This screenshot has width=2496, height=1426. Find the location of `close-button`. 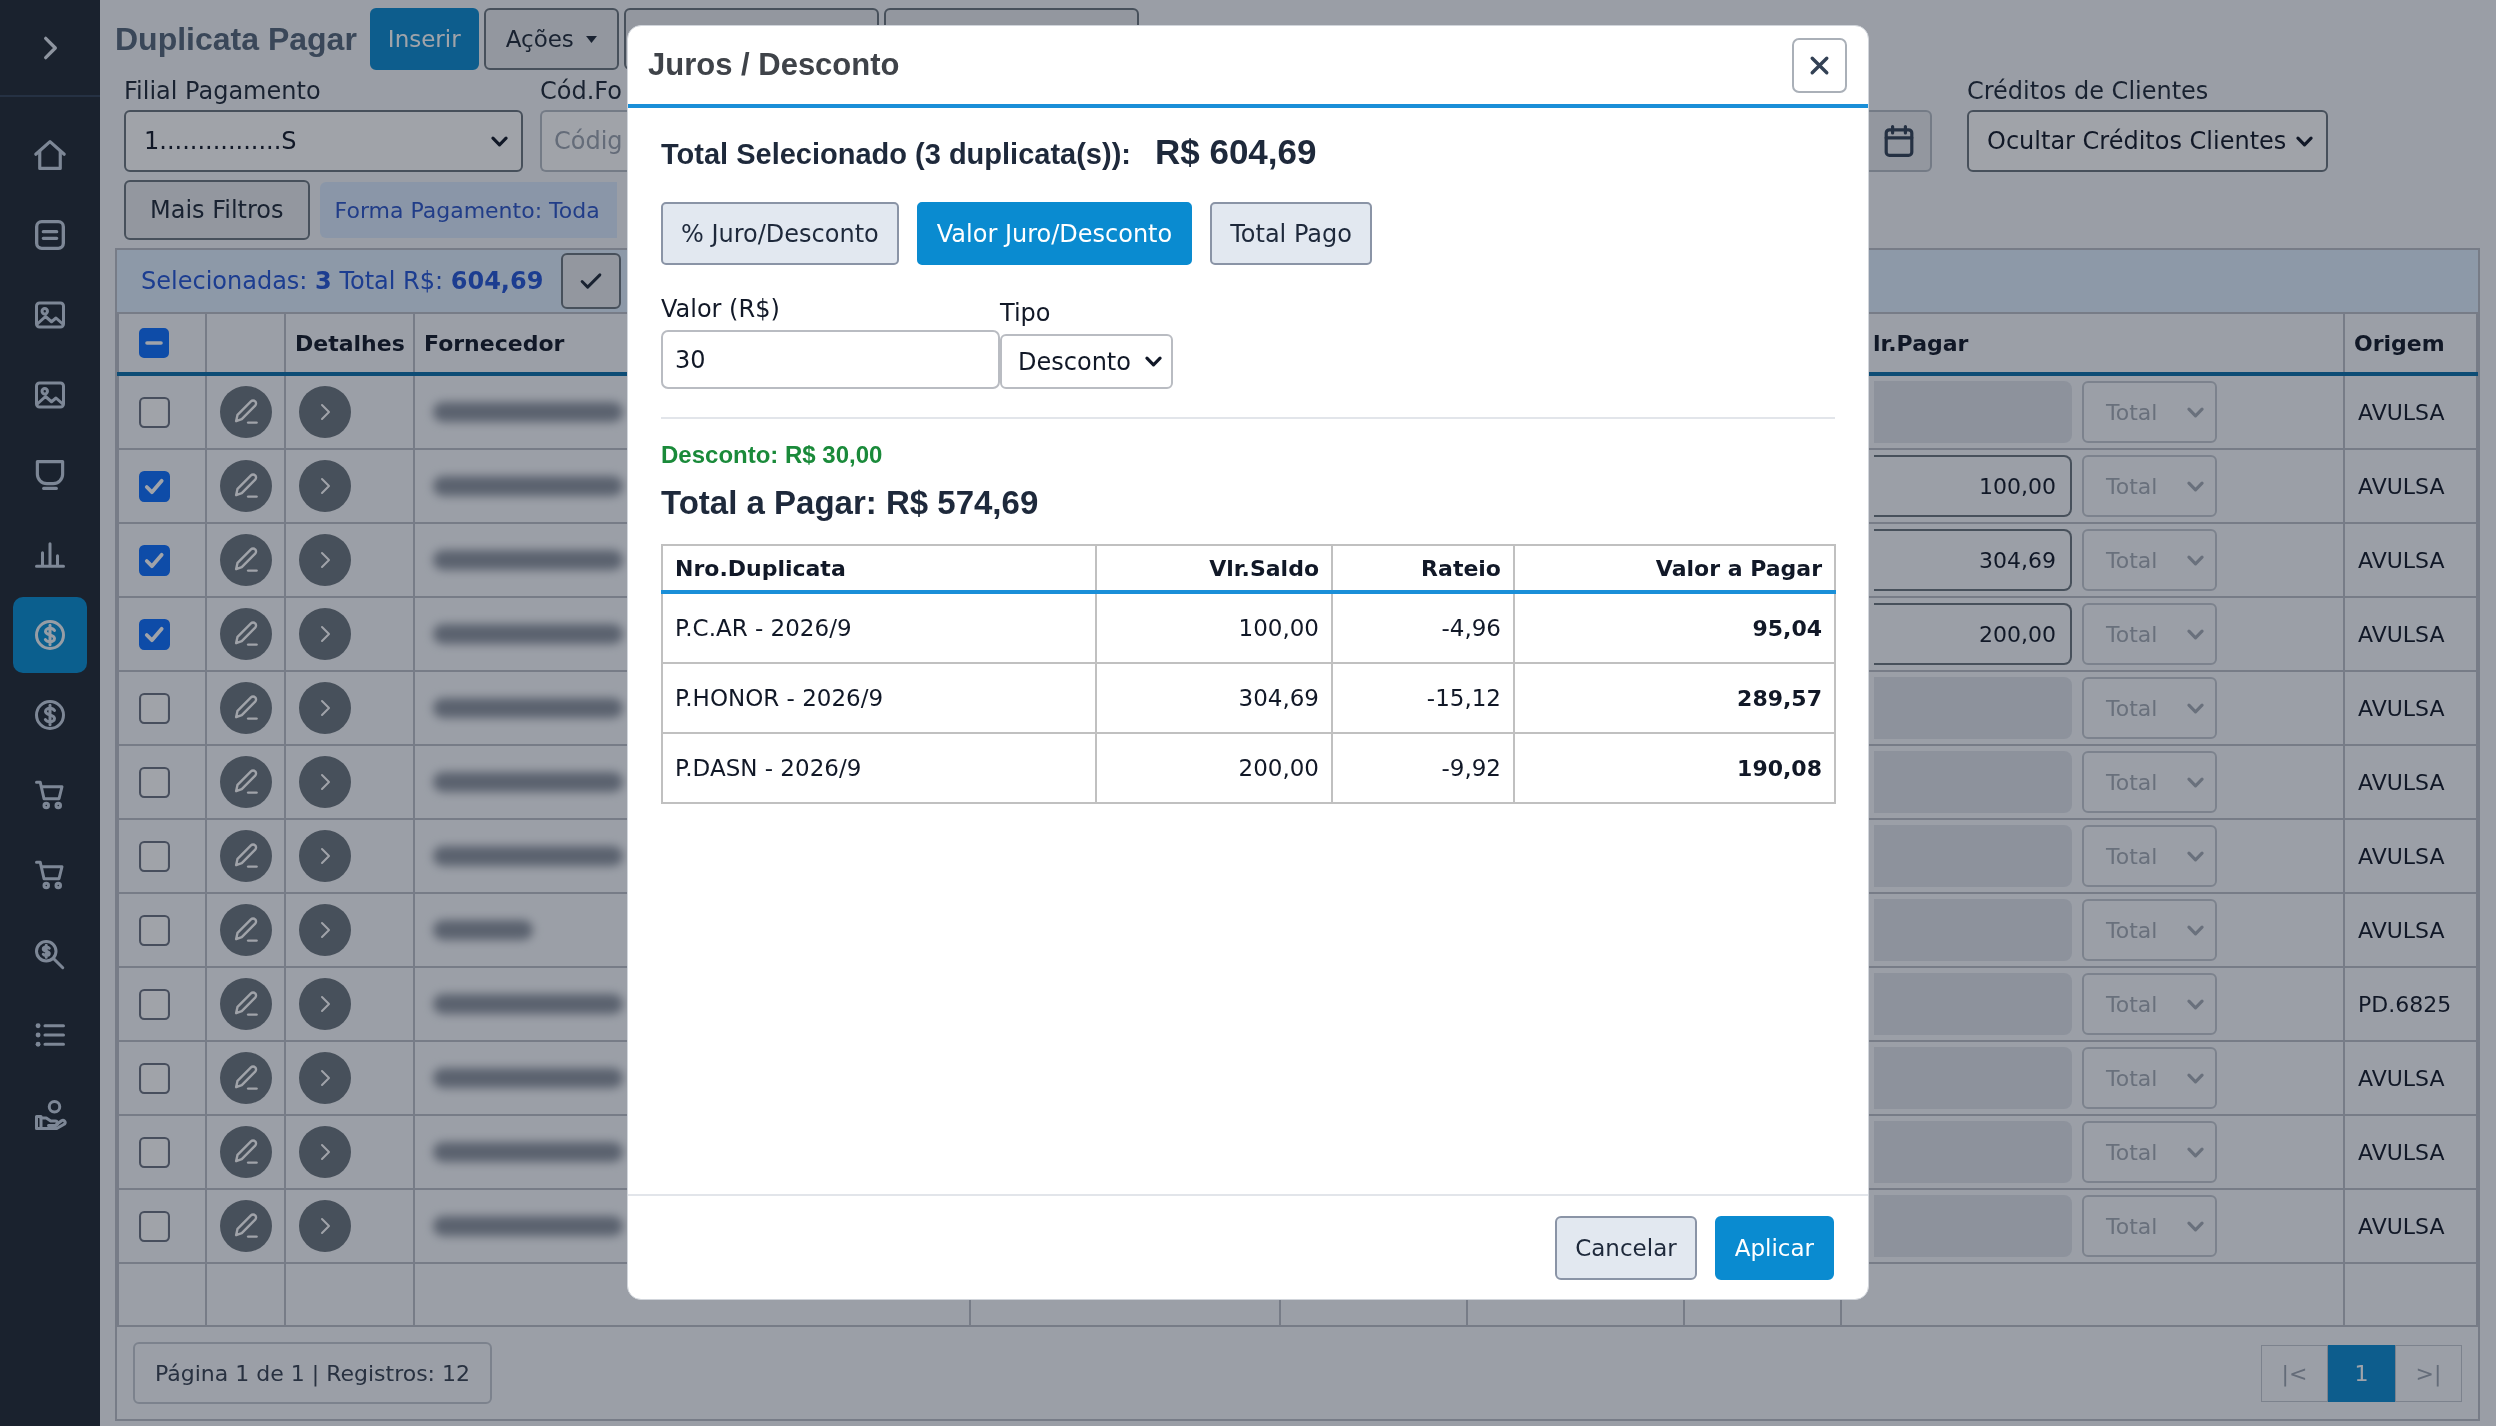

close-button is located at coordinates (1819, 65).